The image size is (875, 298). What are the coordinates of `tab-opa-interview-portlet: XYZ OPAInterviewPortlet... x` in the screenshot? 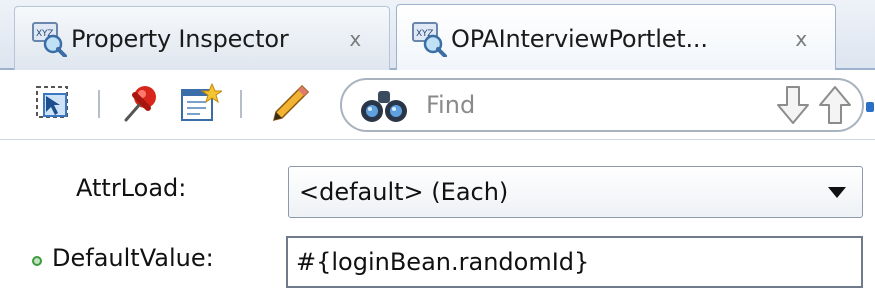 It's located at (616, 38).